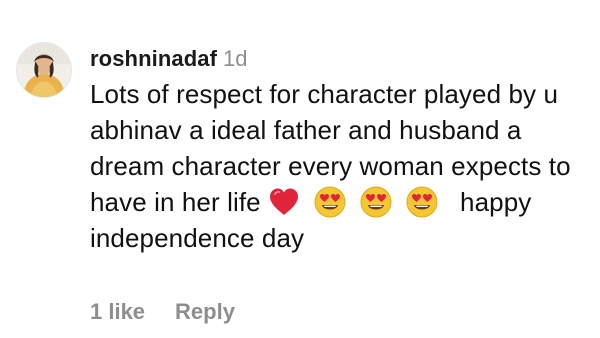  Describe the element at coordinates (153, 58) in the screenshot. I see `username-link: roshninadaf` at that location.